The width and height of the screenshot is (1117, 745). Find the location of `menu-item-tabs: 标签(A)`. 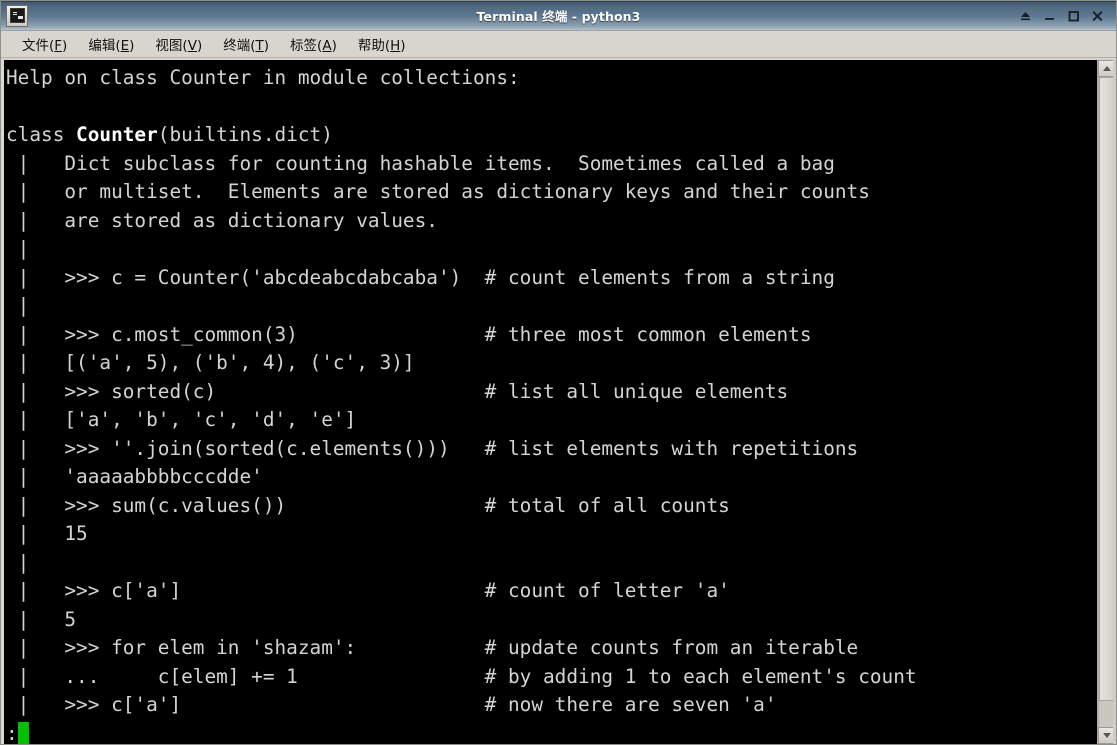

menu-item-tabs: 标签(A) is located at coordinates (313, 44).